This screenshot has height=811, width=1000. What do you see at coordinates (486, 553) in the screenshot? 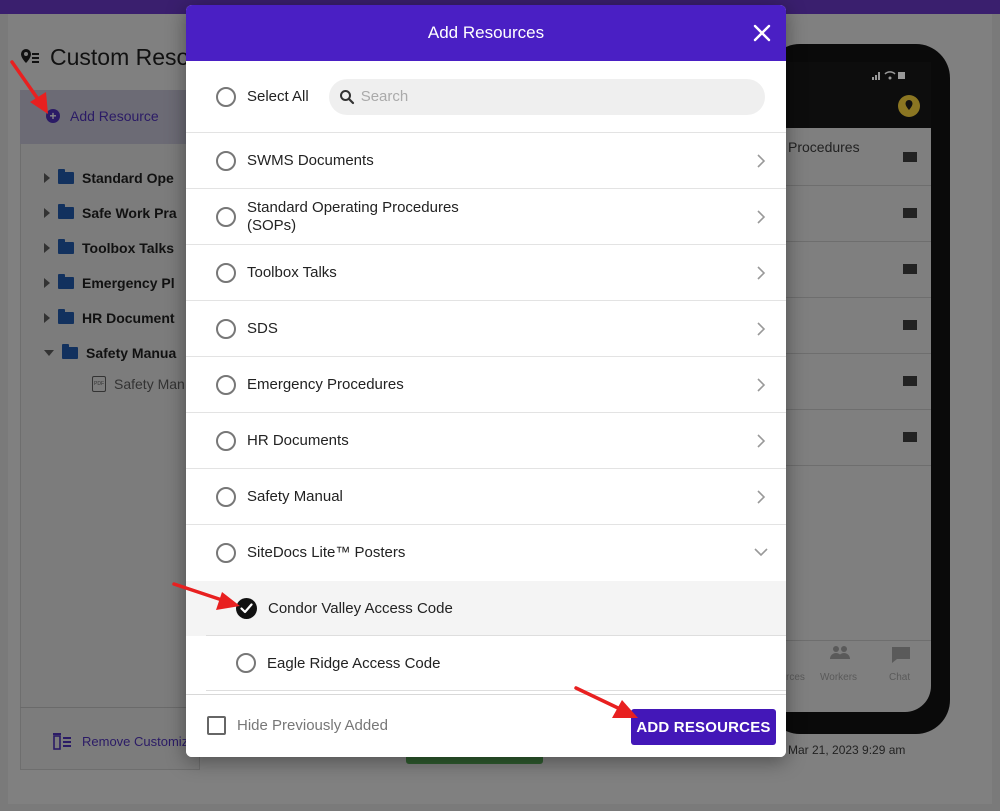
I see `category-row-sitedocs-posters: SiteDocs Lite™ Posters` at bounding box center [486, 553].